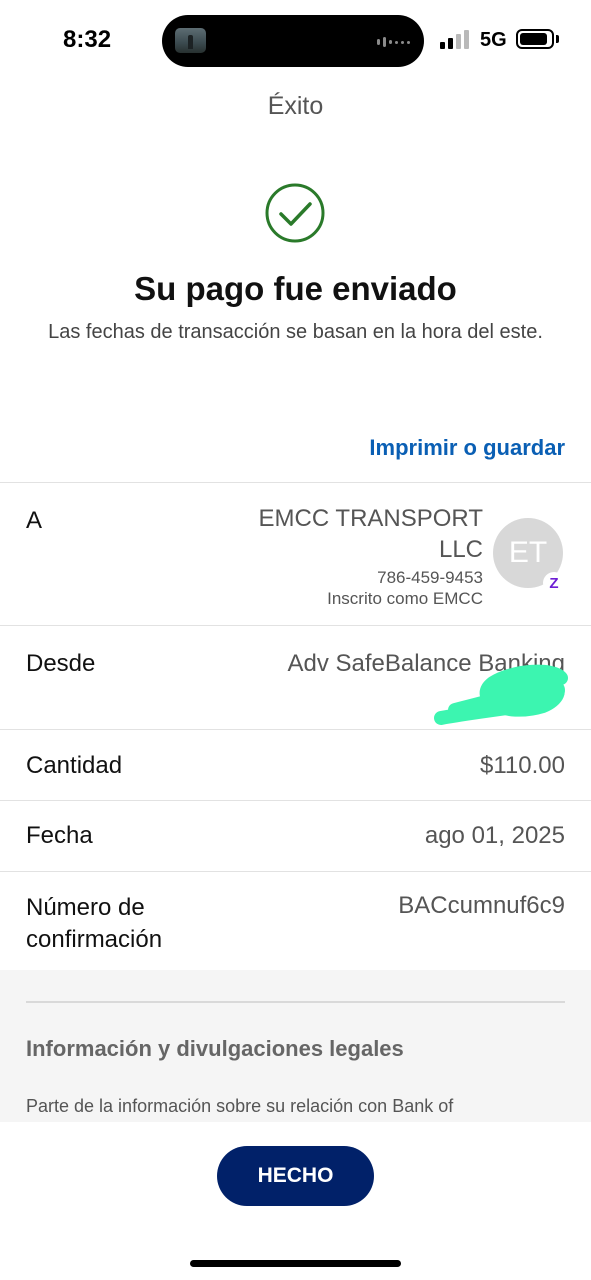 The image size is (591, 1280). I want to click on confirmation-number-value: BACcumnuf6c9, so click(481, 905).